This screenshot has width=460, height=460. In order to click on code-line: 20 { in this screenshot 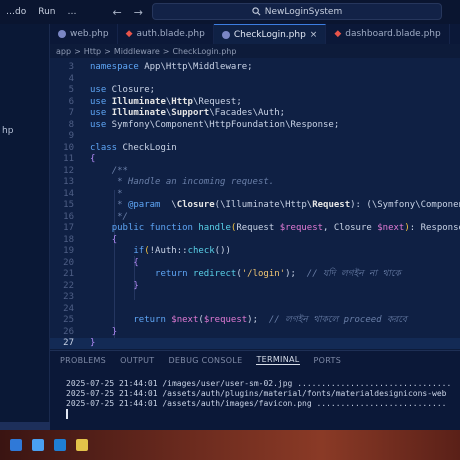, I will do `click(255, 263)`.